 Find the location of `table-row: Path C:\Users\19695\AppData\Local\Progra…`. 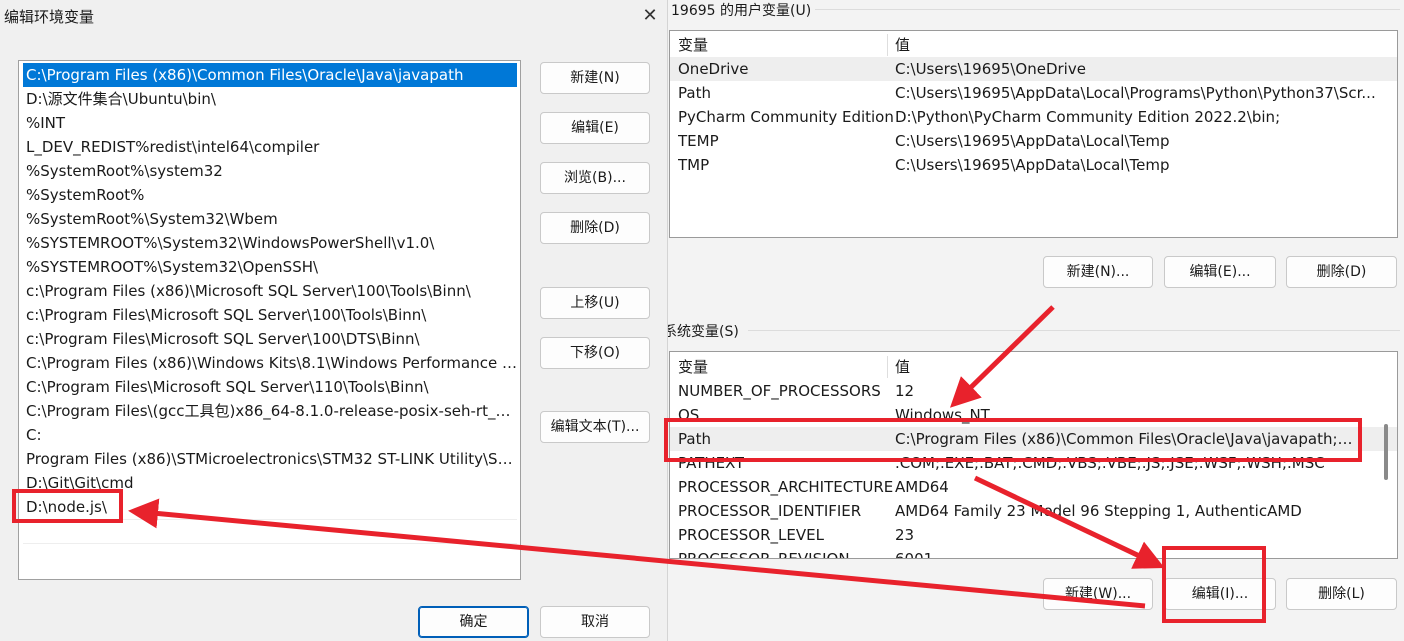

table-row: Path C:\Users\19695\AppData\Local\Progra… is located at coordinates (1033, 93).